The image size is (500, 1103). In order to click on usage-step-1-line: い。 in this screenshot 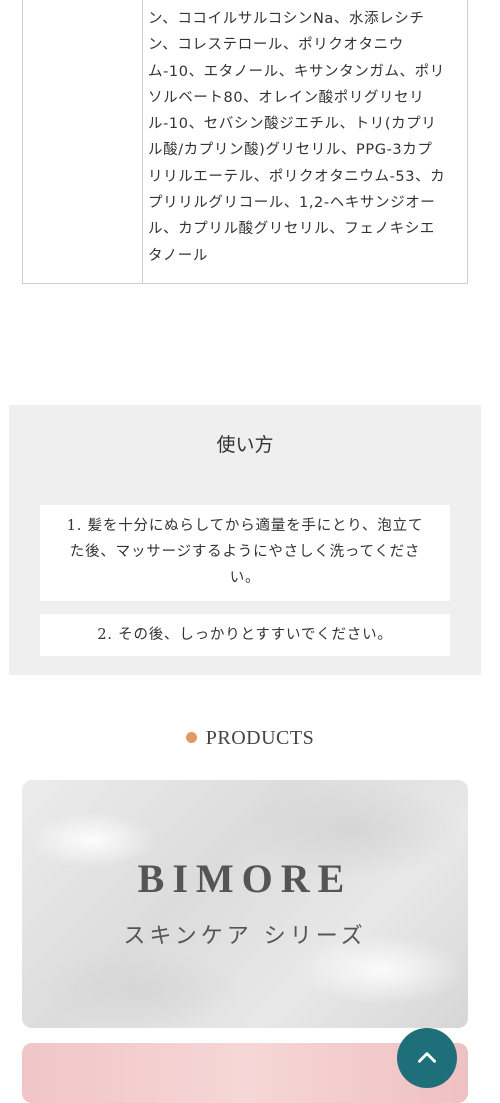, I will do `click(245, 578)`.